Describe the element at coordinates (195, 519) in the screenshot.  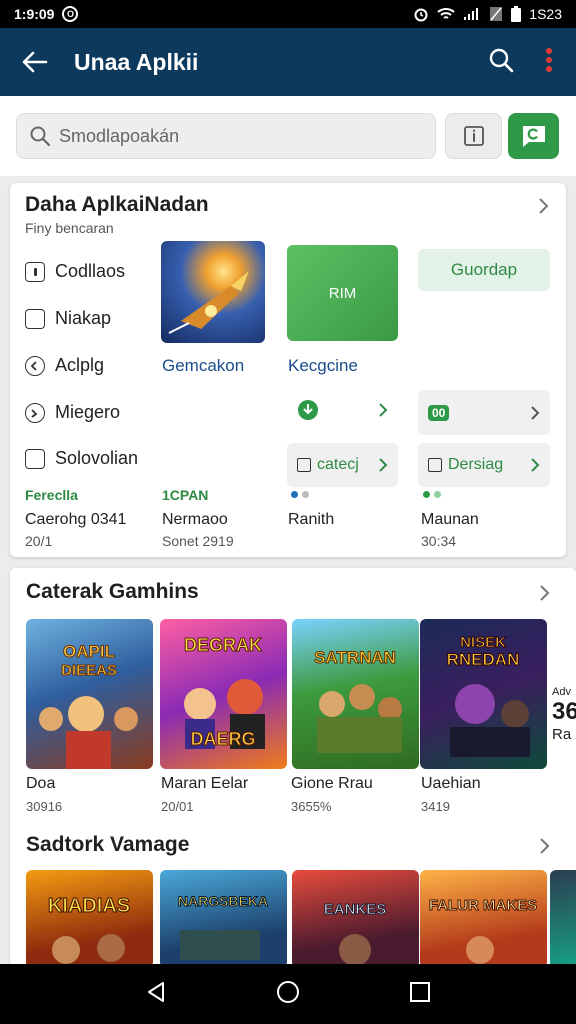
I see `meta-name: Nermaoo` at that location.